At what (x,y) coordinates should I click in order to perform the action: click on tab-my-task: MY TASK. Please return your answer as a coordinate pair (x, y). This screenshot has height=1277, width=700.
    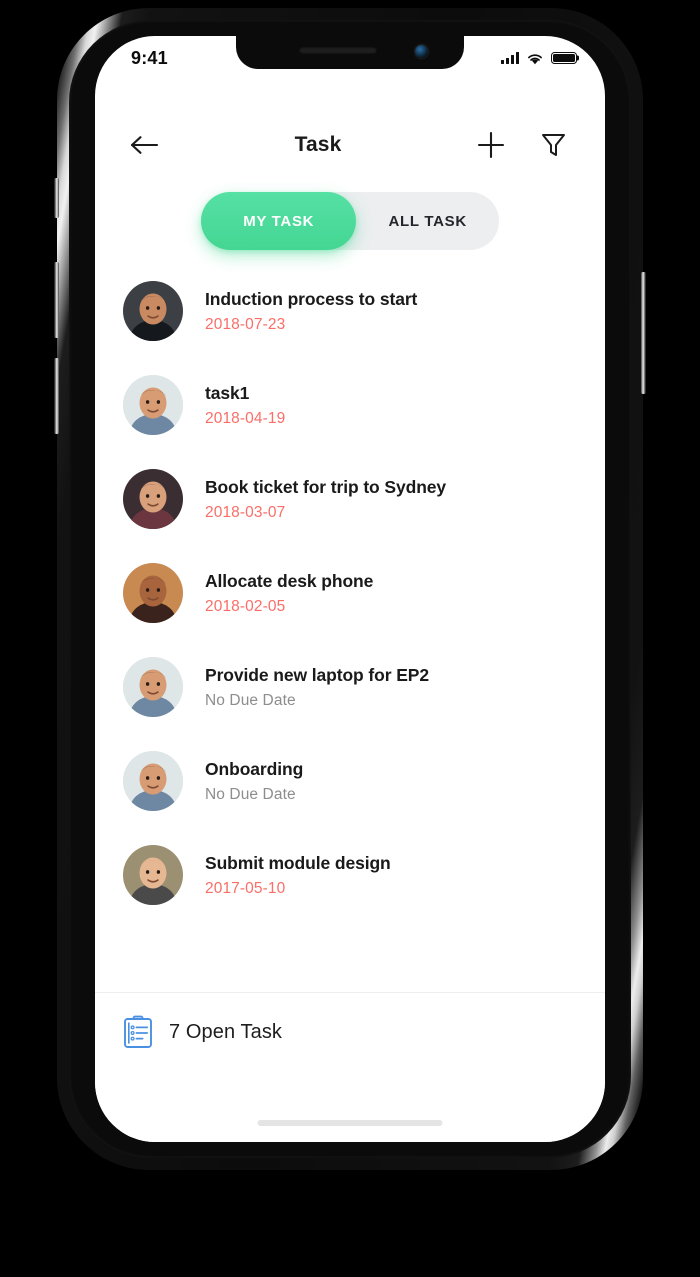
    Looking at the image, I should click on (279, 221).